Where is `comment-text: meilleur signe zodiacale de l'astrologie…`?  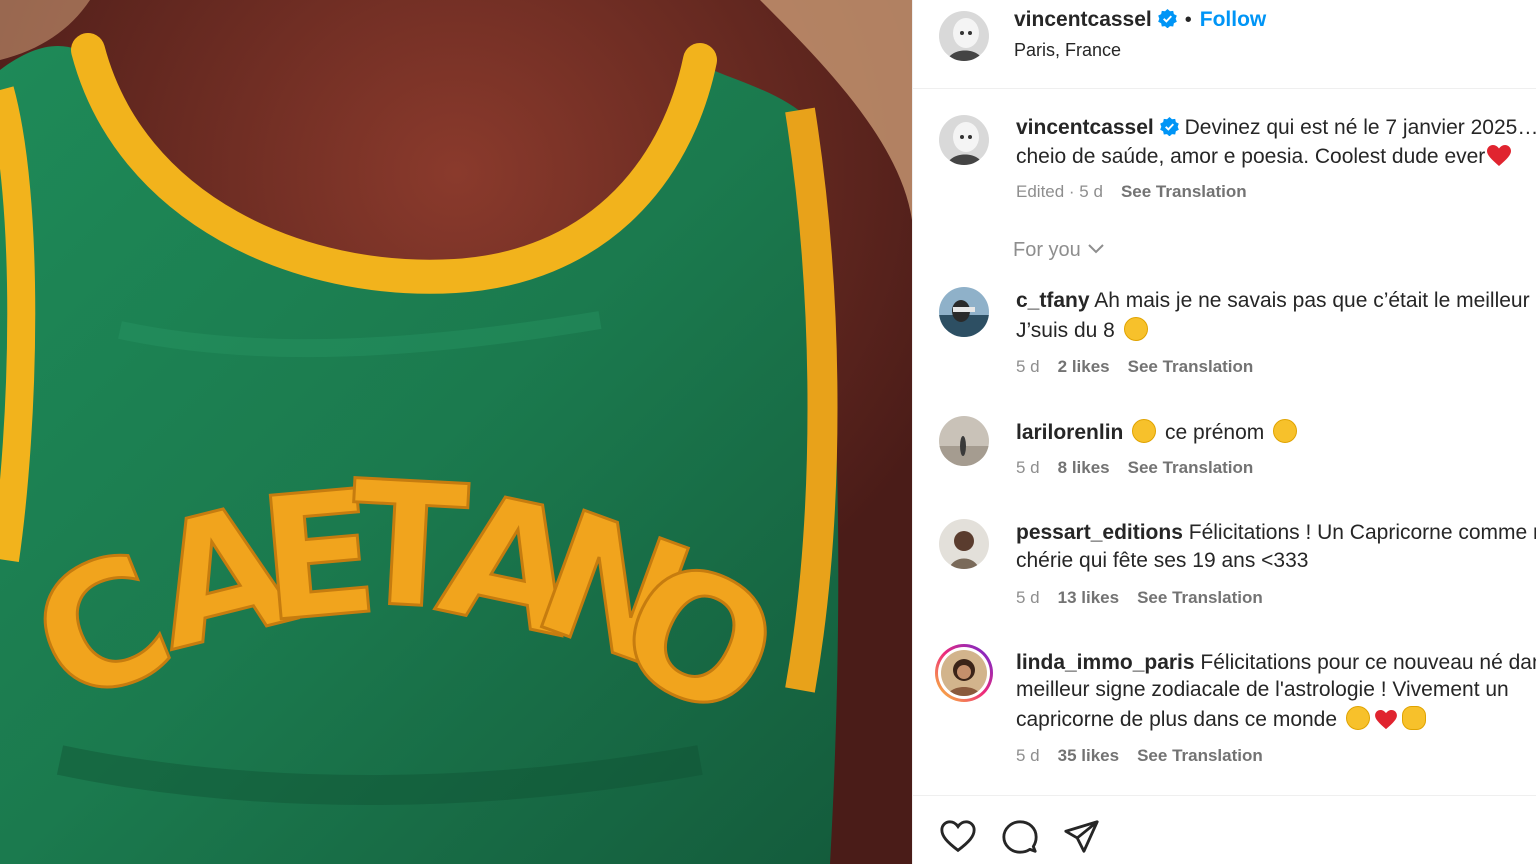 comment-text: meilleur signe zodiacale de l'astrologie… is located at coordinates (1262, 689).